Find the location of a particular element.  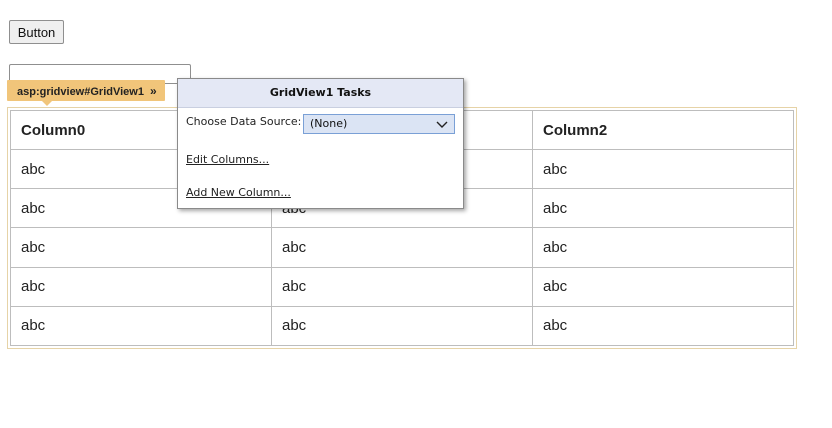

column-header-2: Column2 is located at coordinates (663, 130).